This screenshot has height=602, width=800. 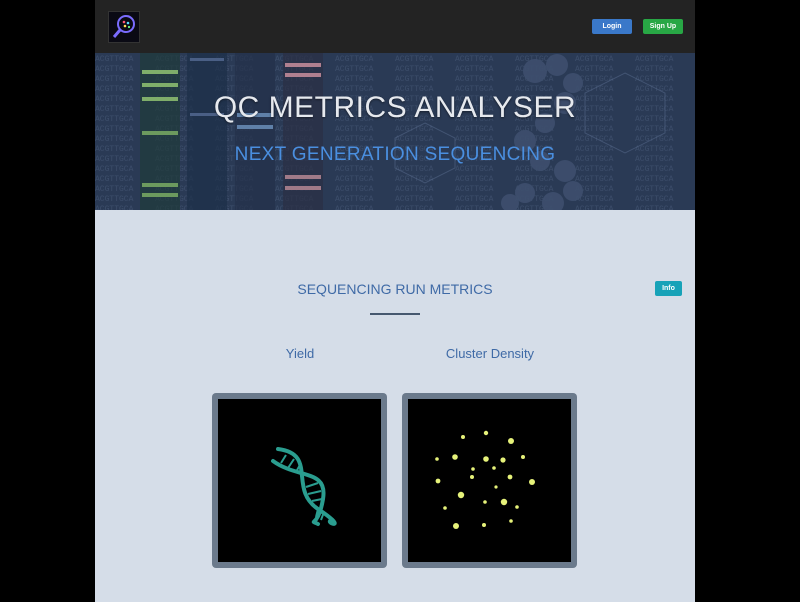 What do you see at coordinates (663, 26) in the screenshot?
I see `signup-button: Sign Up` at bounding box center [663, 26].